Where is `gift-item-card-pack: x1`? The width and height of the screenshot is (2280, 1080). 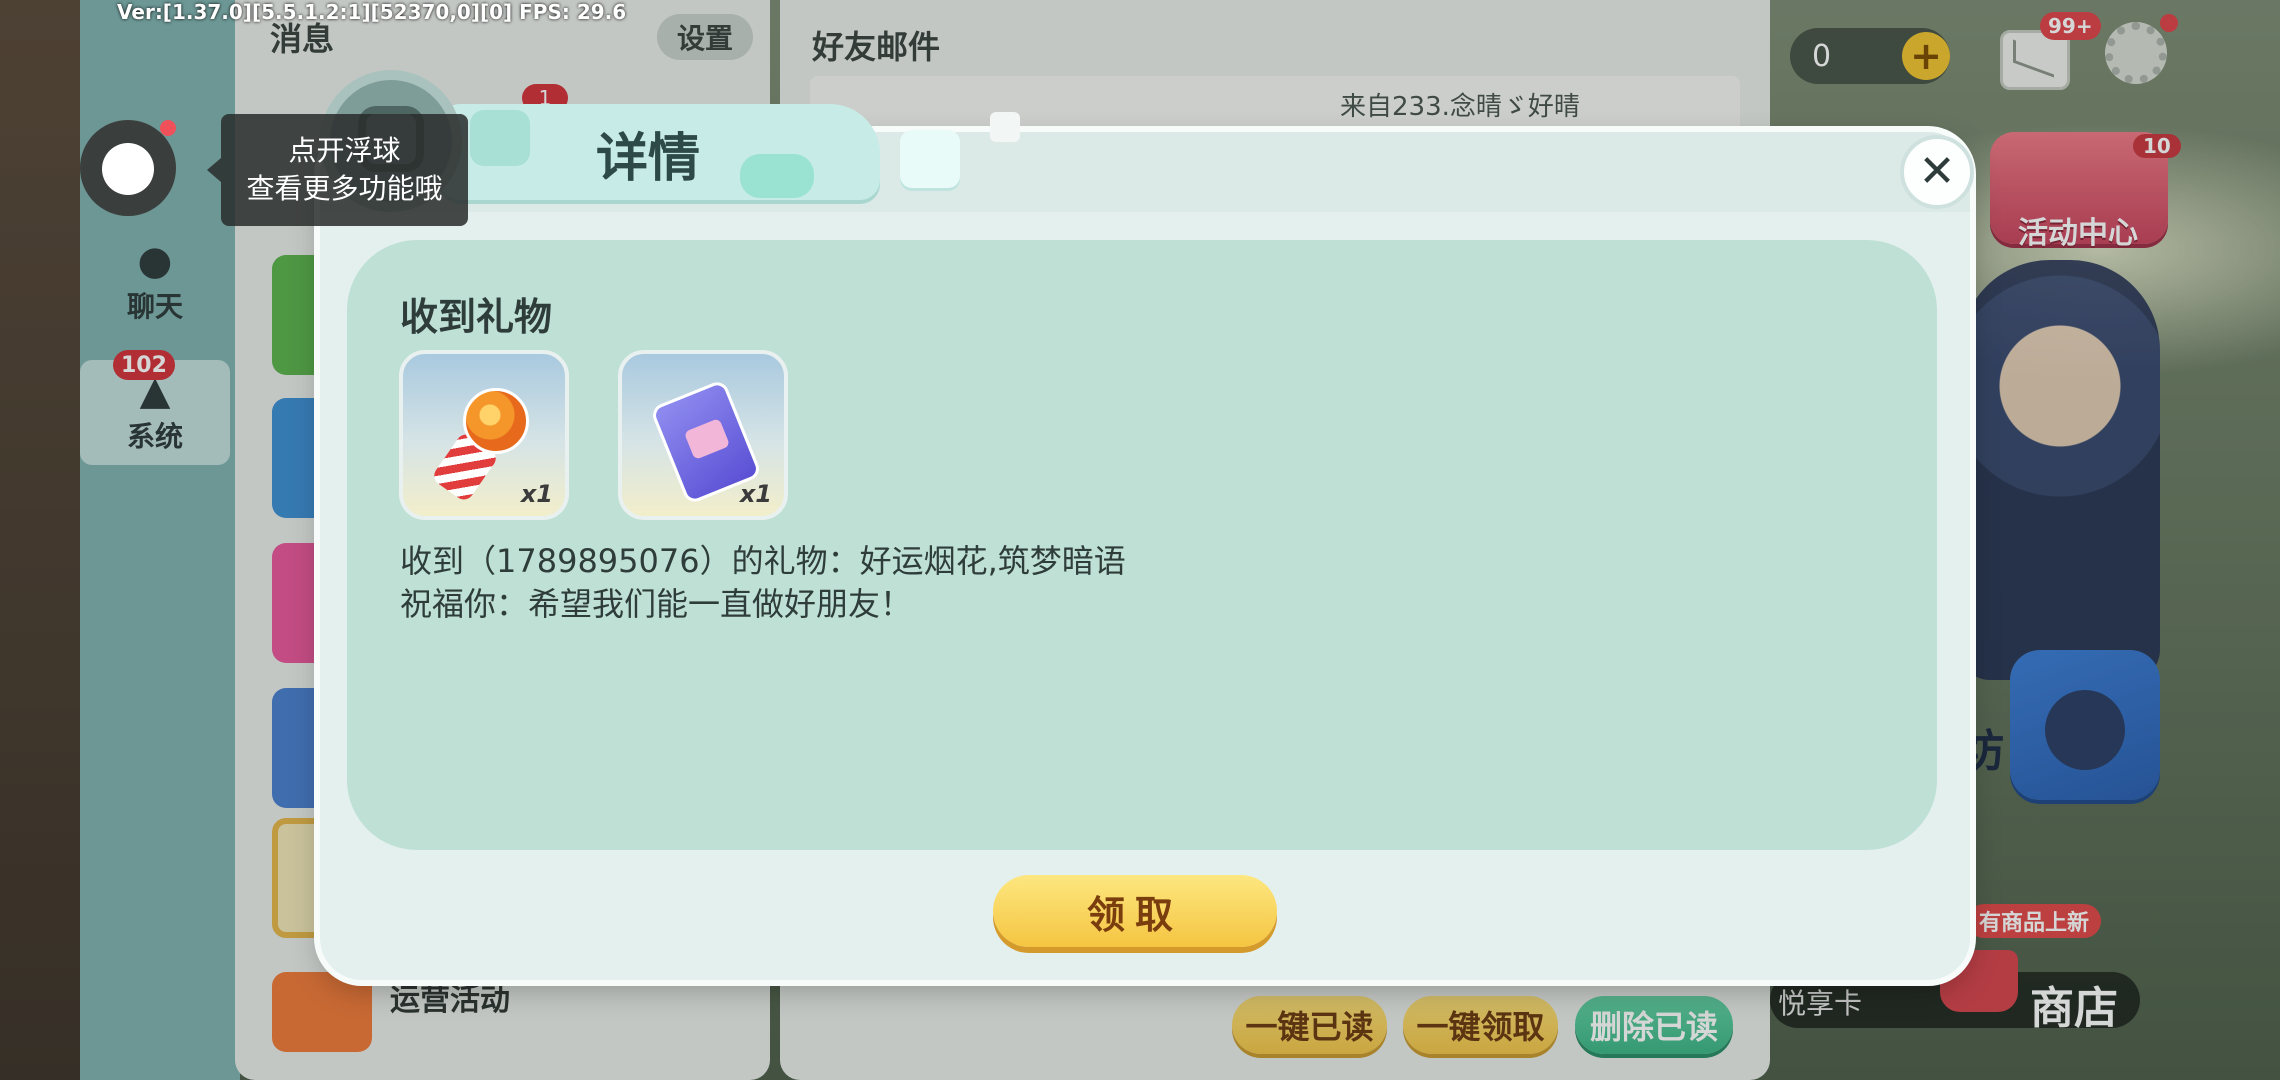
gift-item-card-pack: x1 is located at coordinates (703, 435).